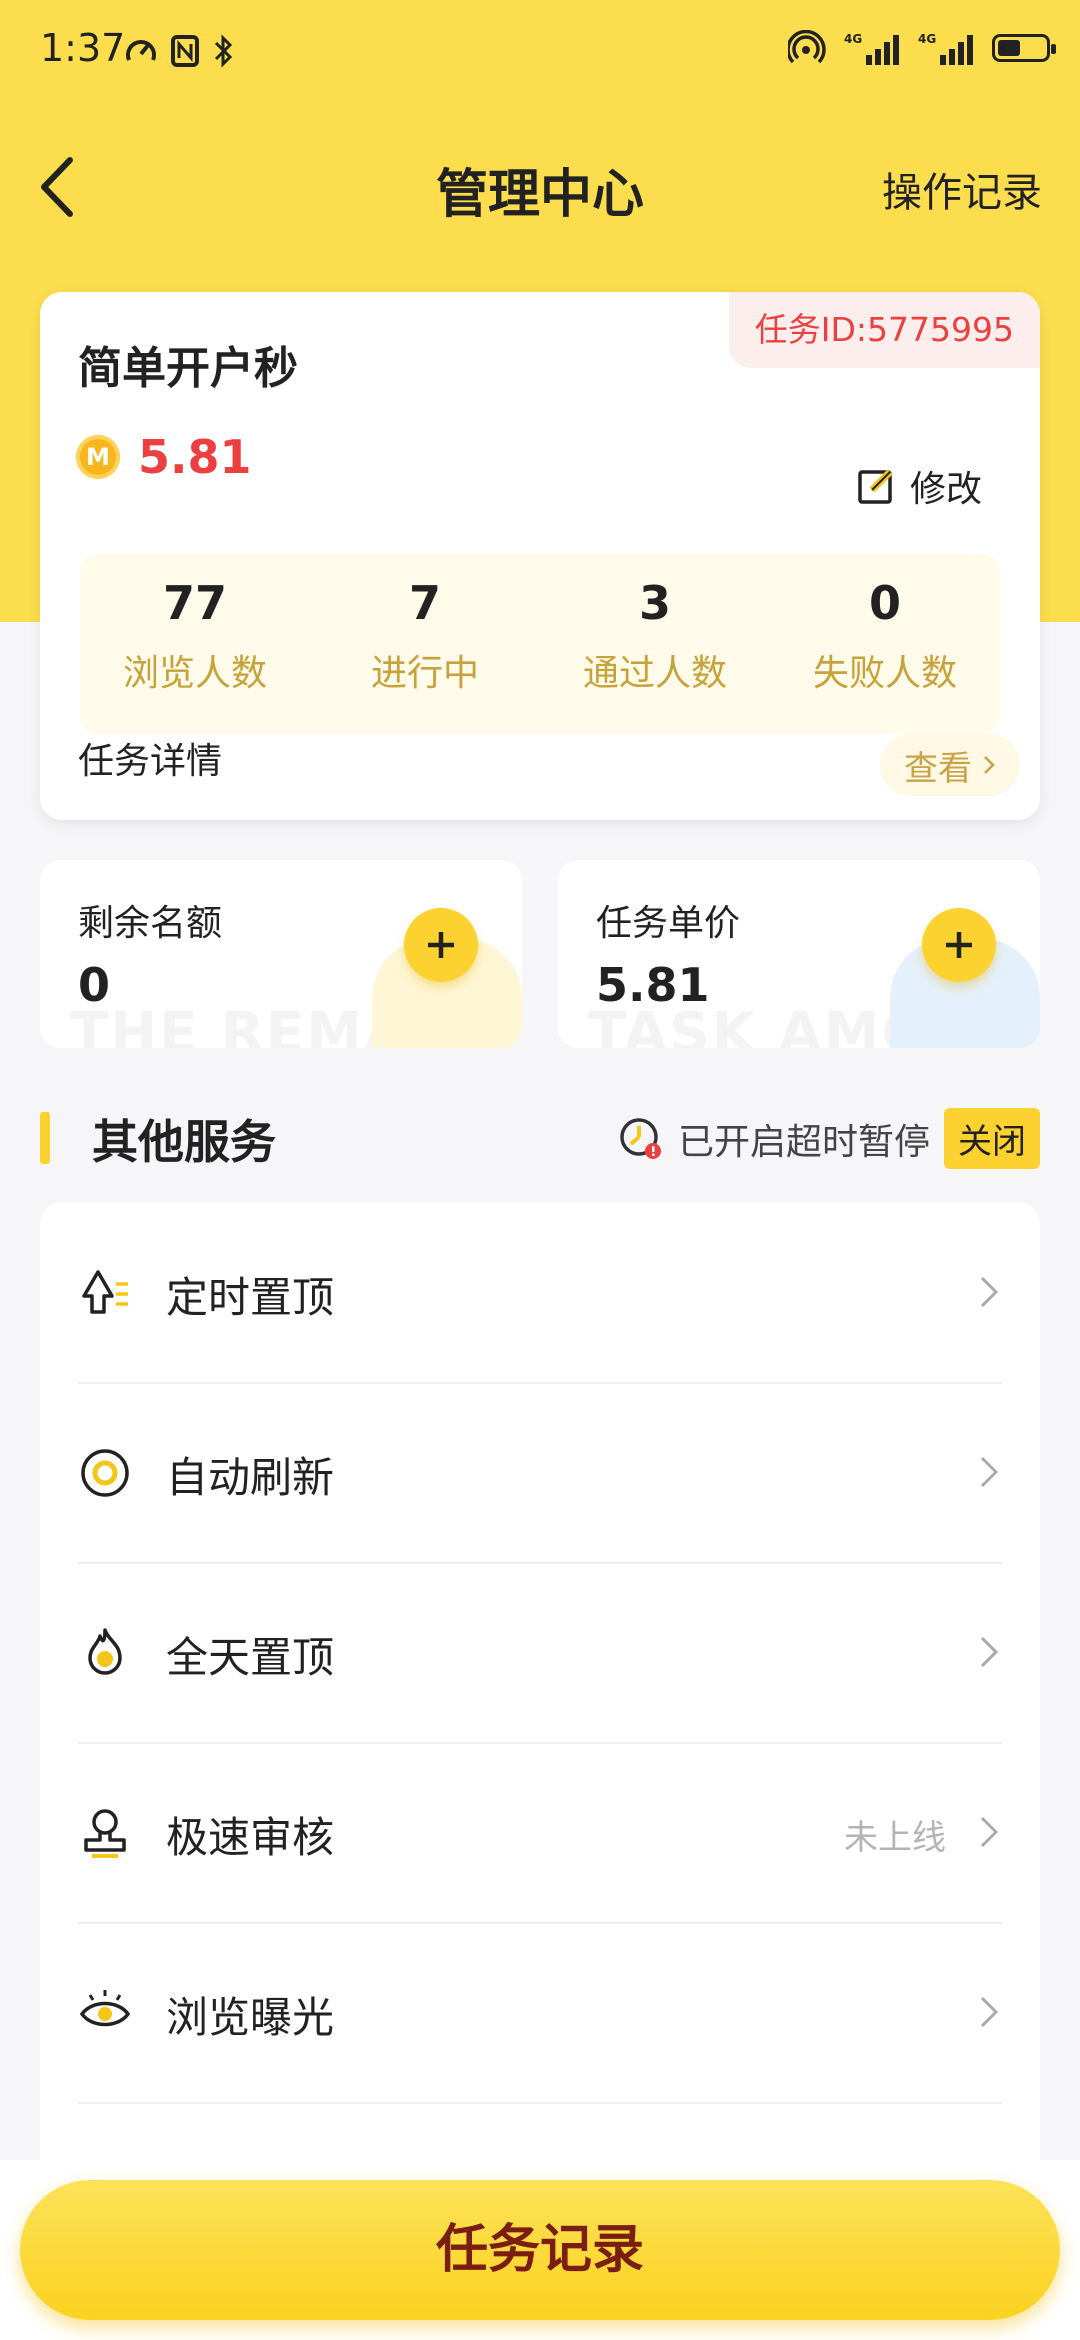  I want to click on flame-icon, so click(105, 1651).